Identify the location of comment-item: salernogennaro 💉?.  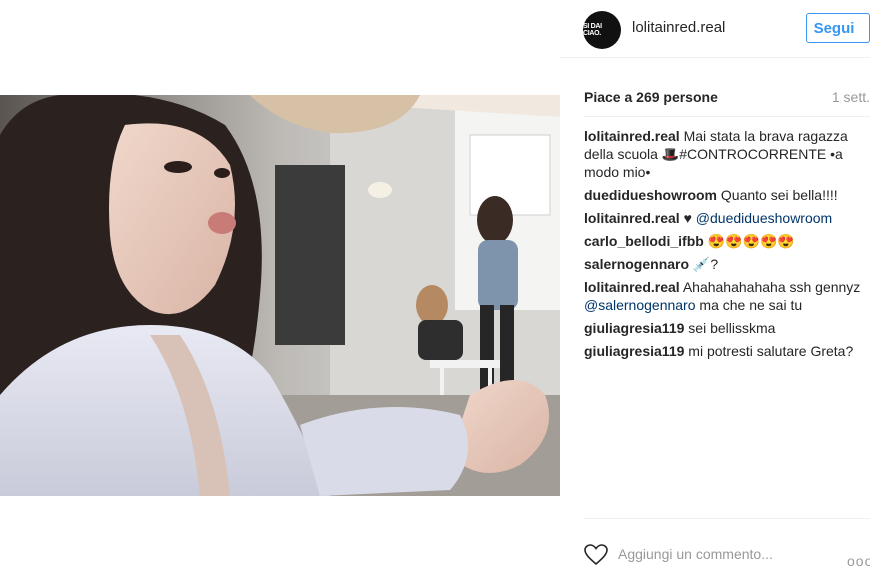
(727, 264).